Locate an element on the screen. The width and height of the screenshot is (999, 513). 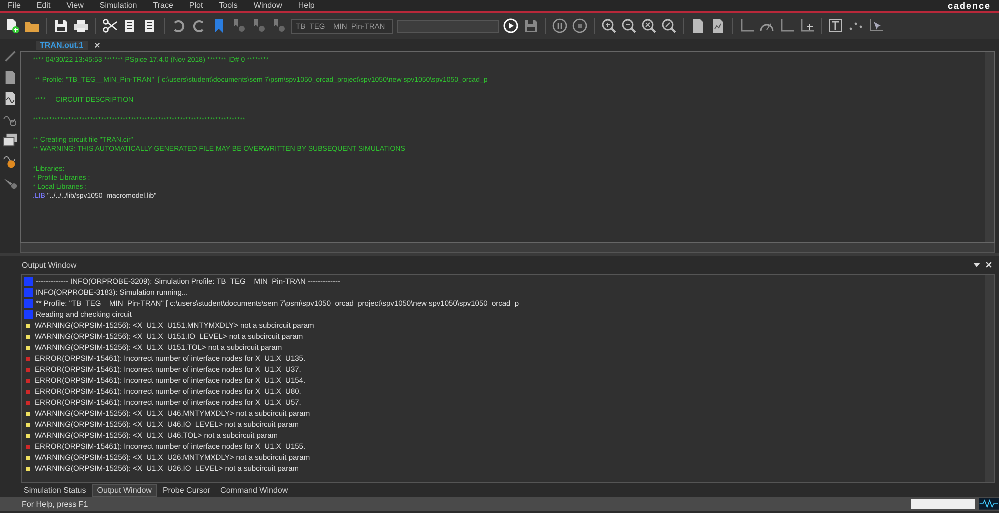
zoom-out-icon is located at coordinates (629, 26).